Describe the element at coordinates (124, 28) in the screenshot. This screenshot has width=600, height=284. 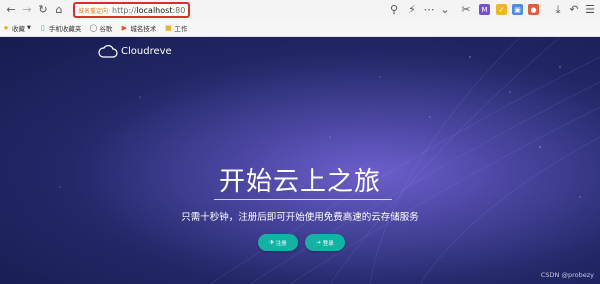
I see `bookmark-icon: ▶` at that location.